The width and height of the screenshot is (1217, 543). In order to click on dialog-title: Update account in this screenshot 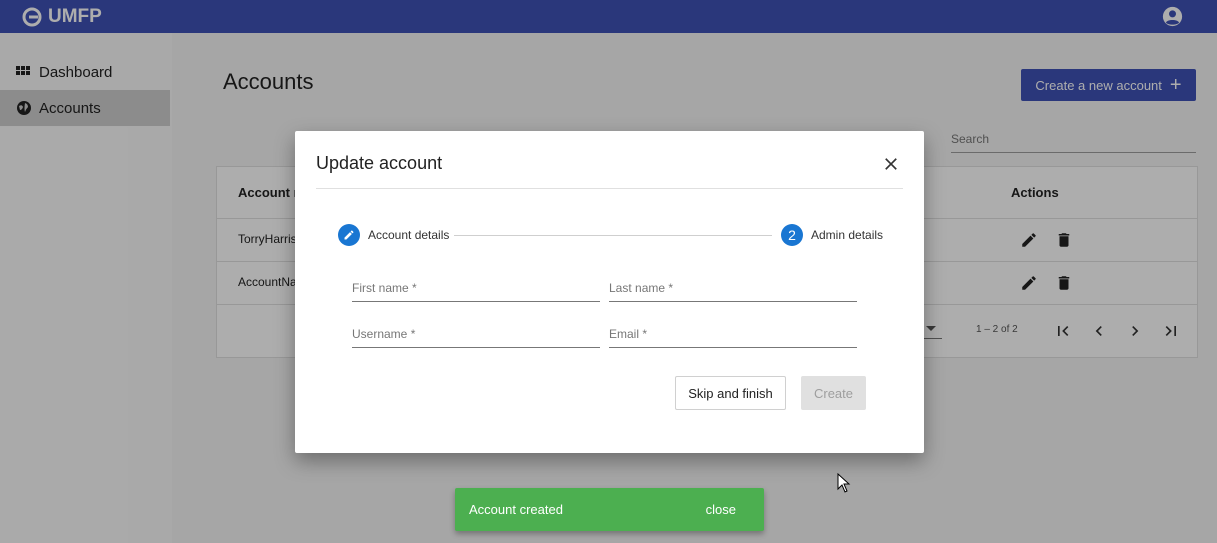, I will do `click(379, 163)`.